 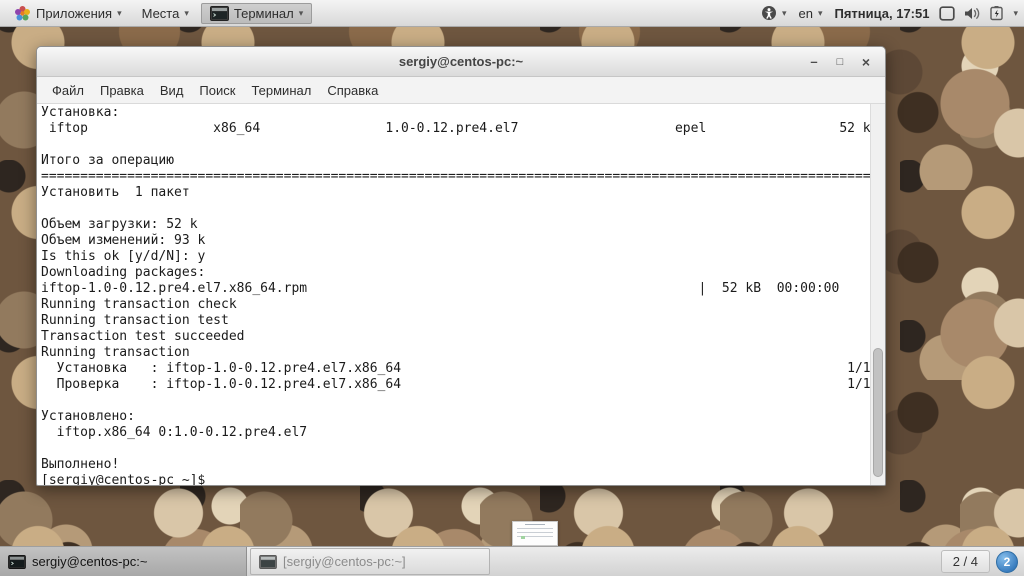 I want to click on close-button: ×, so click(x=866, y=62).